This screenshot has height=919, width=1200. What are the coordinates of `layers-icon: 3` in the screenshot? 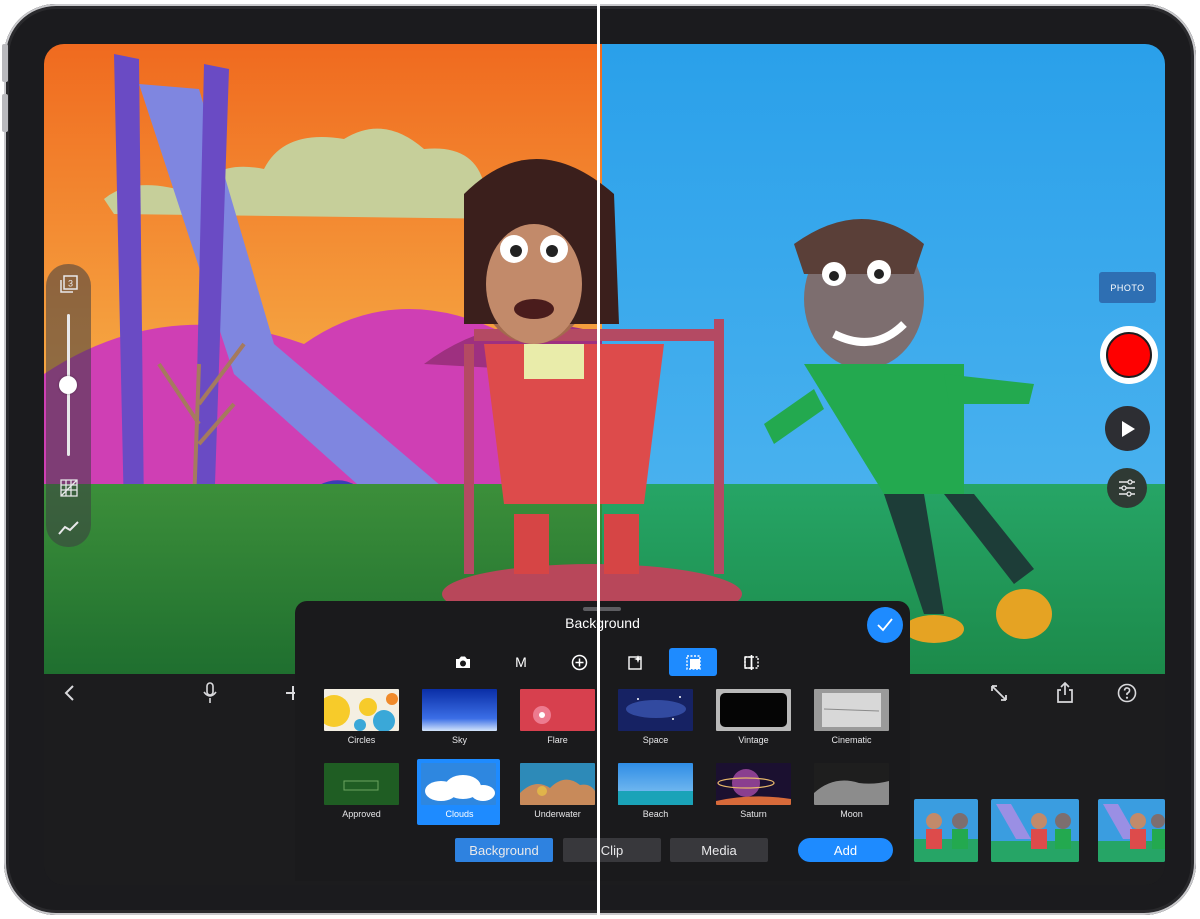 It's located at (68, 284).